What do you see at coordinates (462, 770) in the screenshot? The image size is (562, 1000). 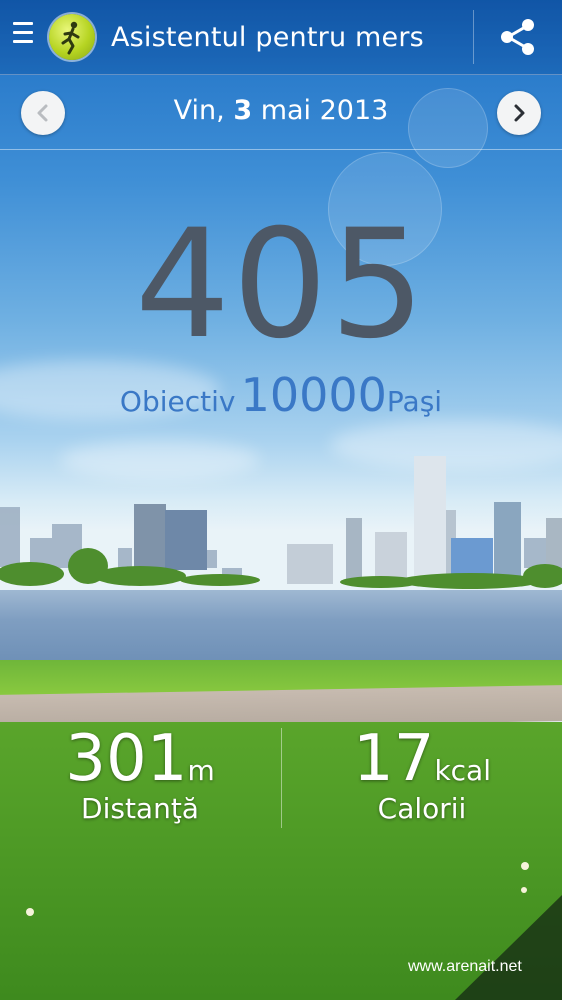 I see `calories-unit: kcal` at bounding box center [462, 770].